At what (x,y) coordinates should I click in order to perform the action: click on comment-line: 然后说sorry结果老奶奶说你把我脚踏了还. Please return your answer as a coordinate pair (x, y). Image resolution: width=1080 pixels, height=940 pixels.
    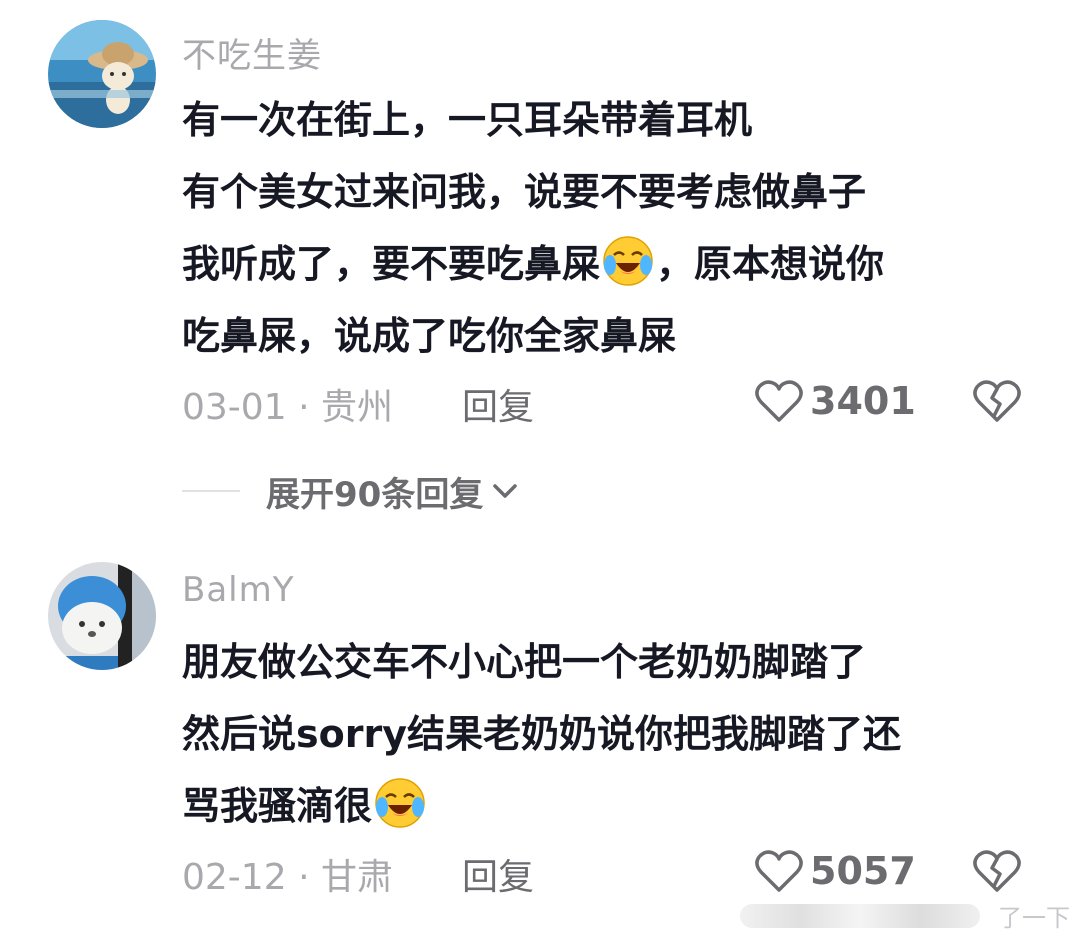
    Looking at the image, I should click on (541, 734).